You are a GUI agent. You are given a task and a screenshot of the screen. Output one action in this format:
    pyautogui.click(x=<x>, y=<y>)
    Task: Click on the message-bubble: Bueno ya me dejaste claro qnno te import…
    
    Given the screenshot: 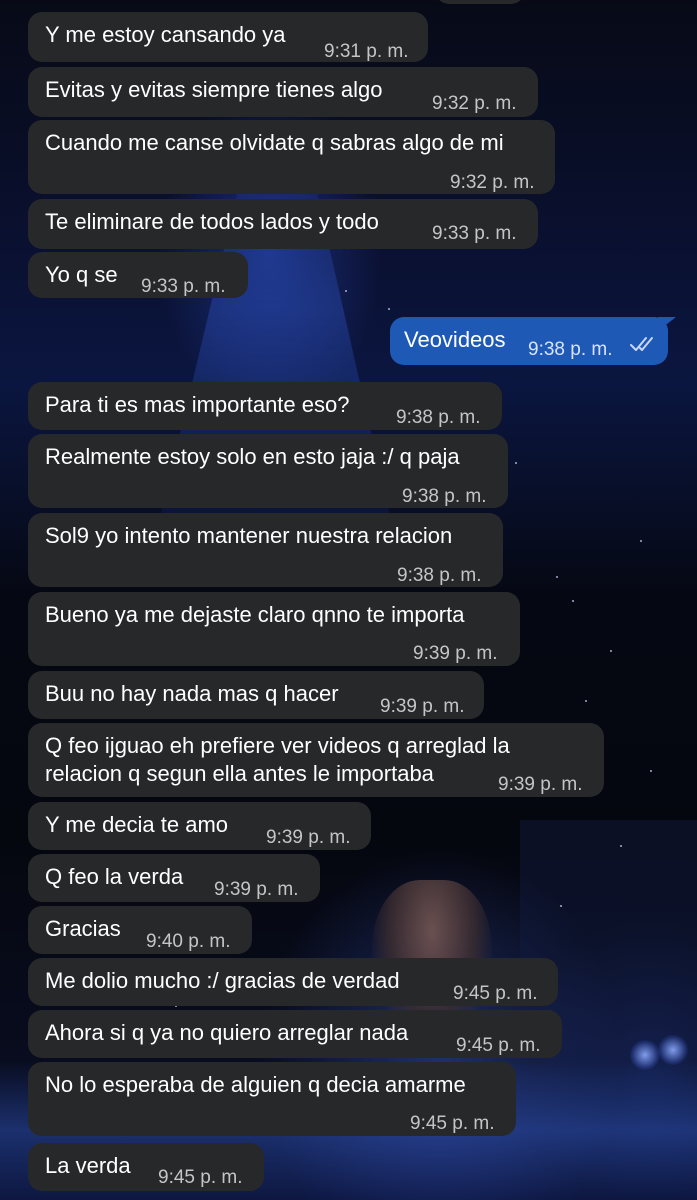 What is the action you would take?
    pyautogui.click(x=274, y=629)
    